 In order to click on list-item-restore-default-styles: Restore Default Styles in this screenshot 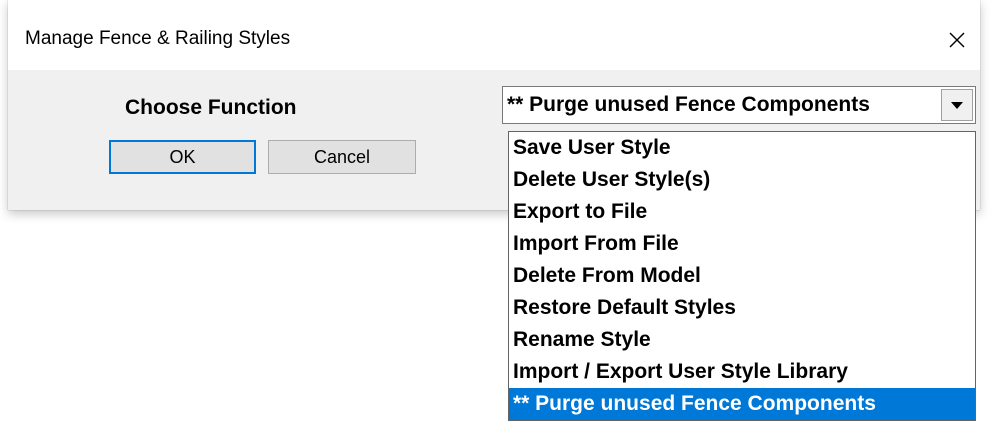, I will do `click(742, 308)`.